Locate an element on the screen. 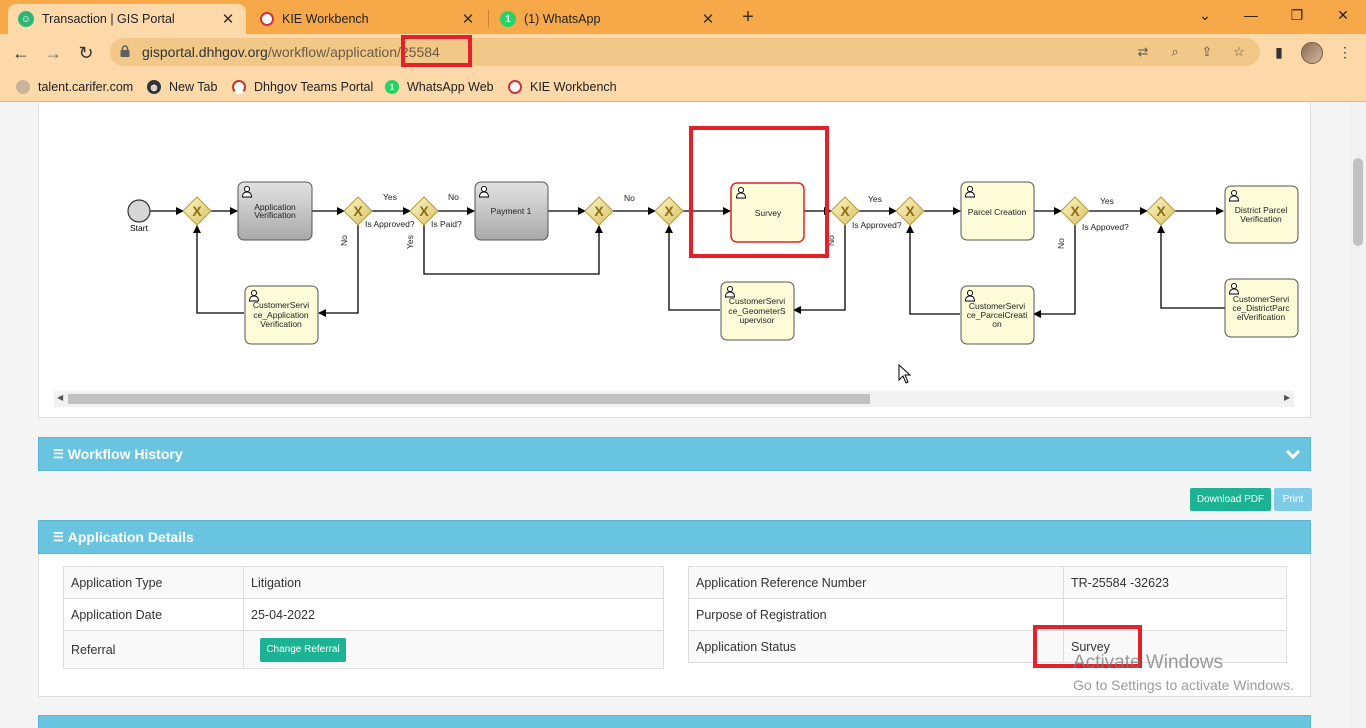 The height and width of the screenshot is (728, 1366). tab-search-chevron-down-icon: ⌄ is located at coordinates (1205, 15).